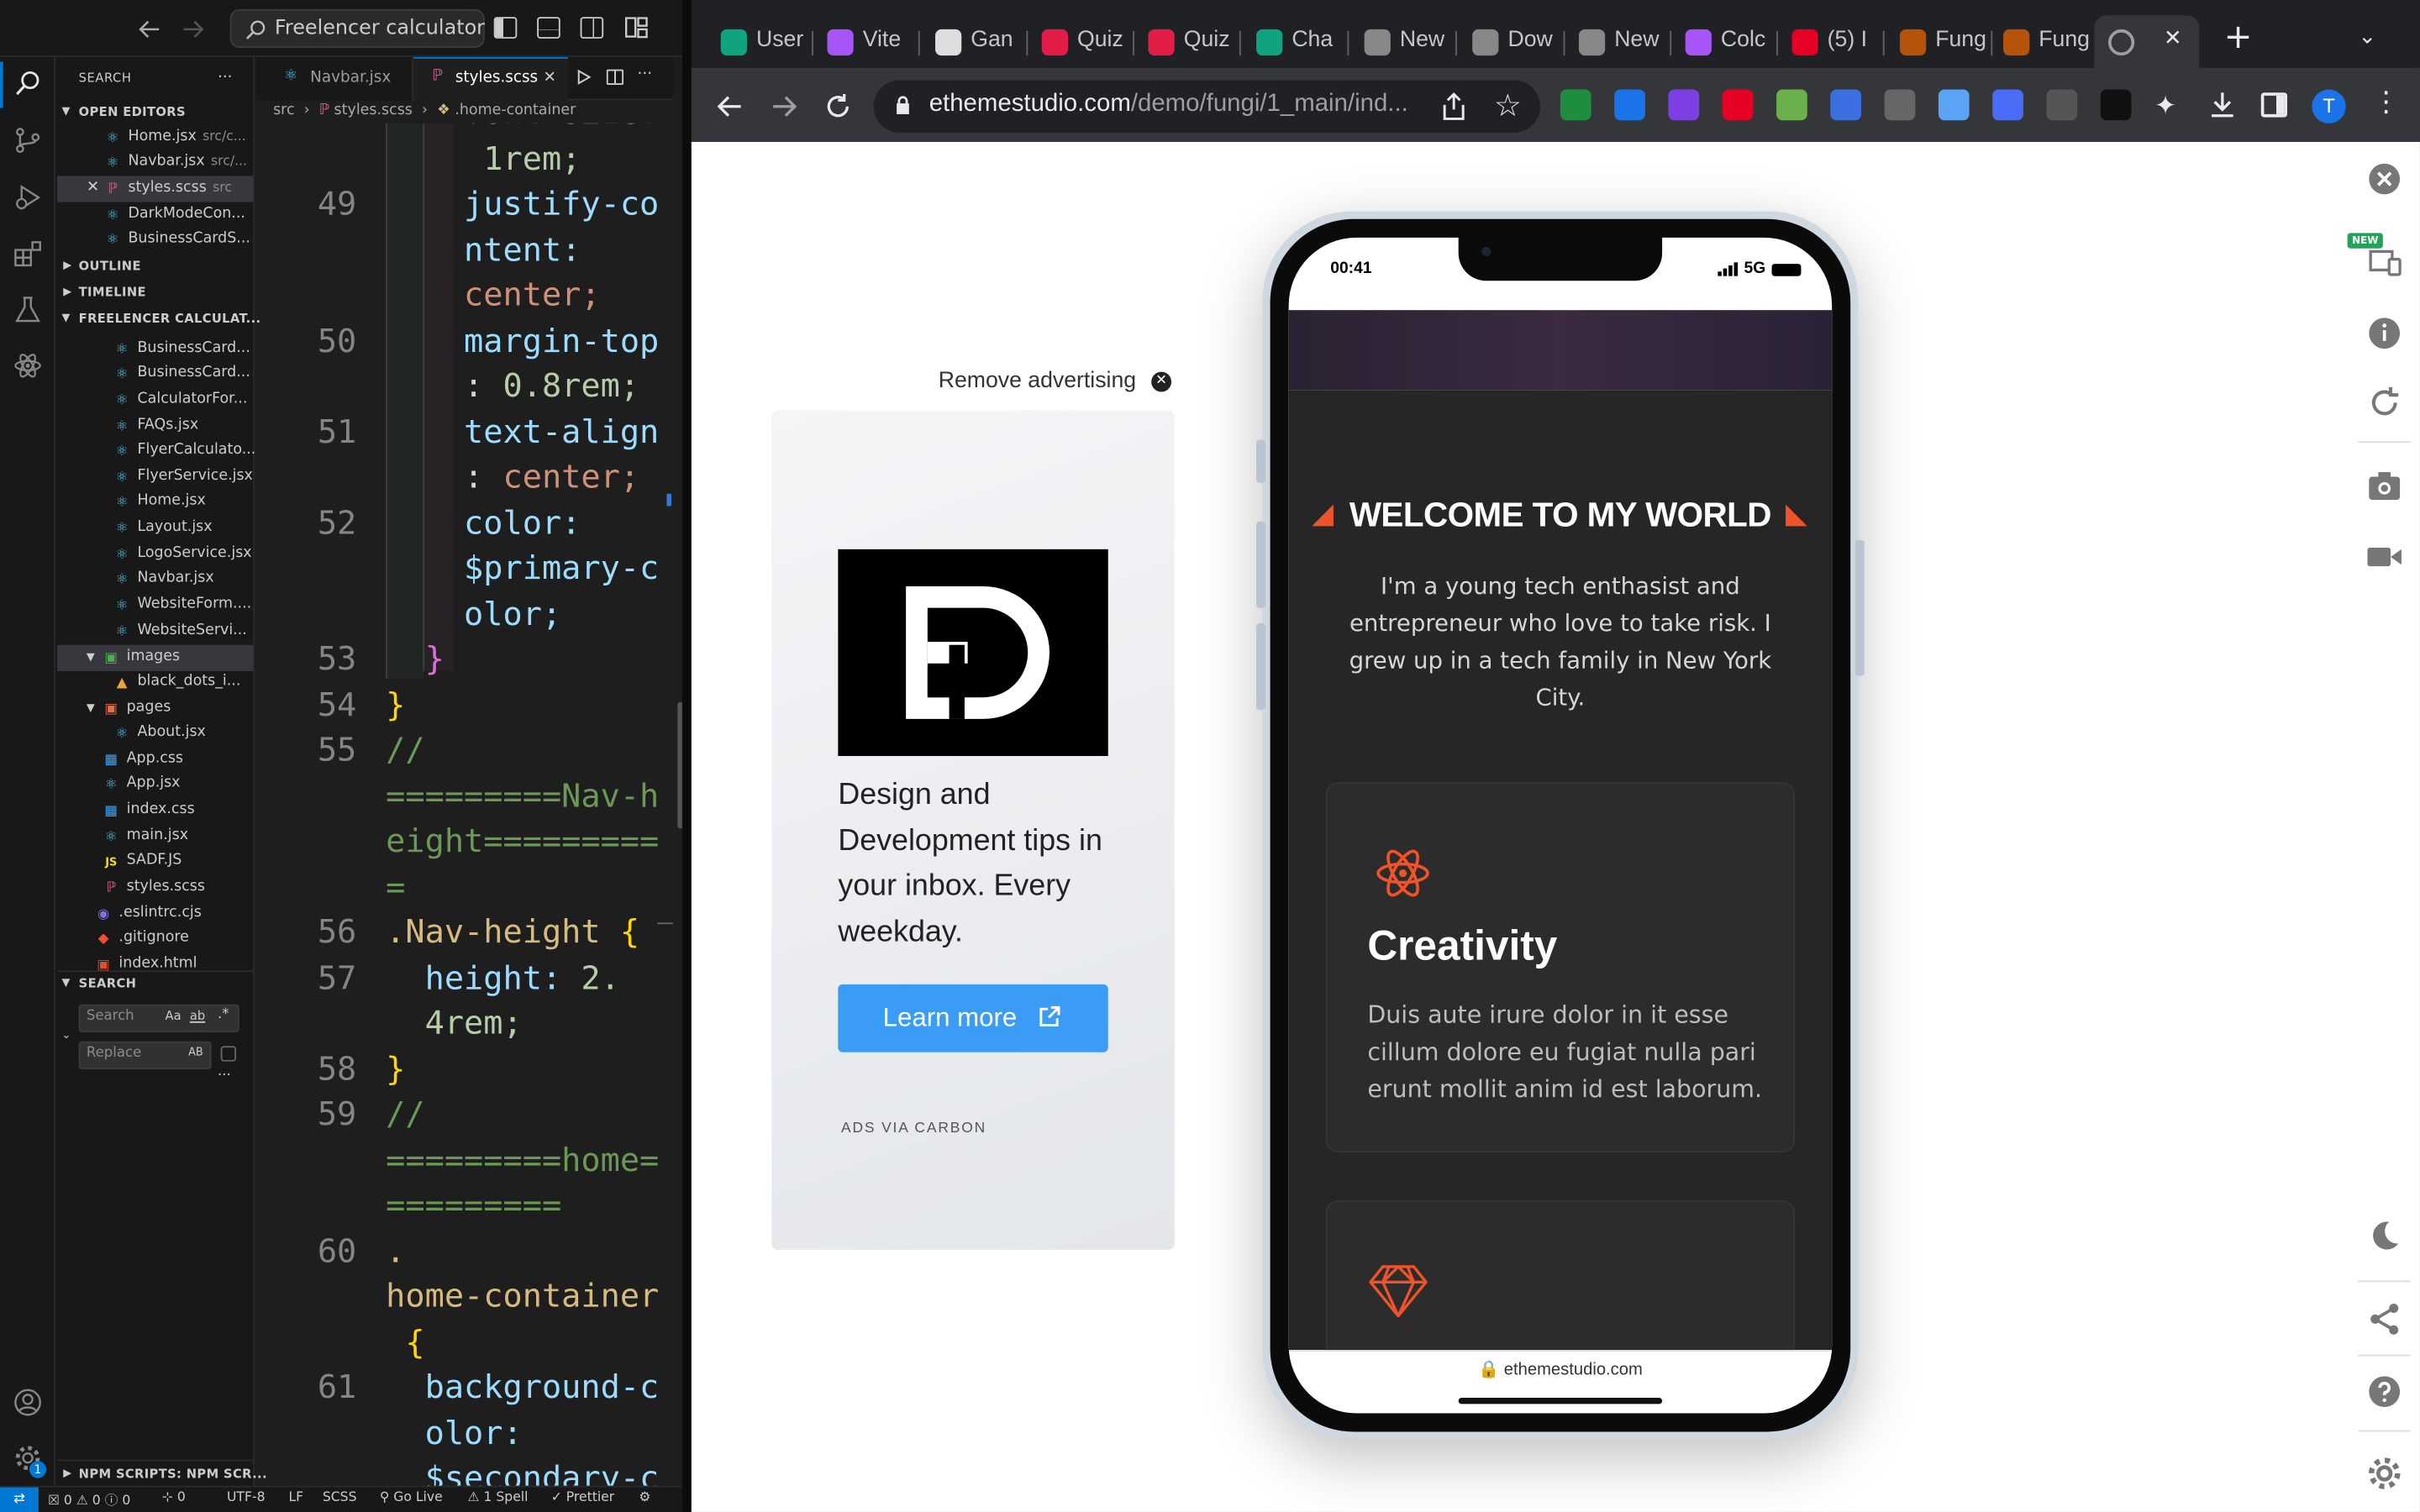 The width and height of the screenshot is (2420, 1512). What do you see at coordinates (174, 1016) in the screenshot?
I see `match-case-icon: Aa` at bounding box center [174, 1016].